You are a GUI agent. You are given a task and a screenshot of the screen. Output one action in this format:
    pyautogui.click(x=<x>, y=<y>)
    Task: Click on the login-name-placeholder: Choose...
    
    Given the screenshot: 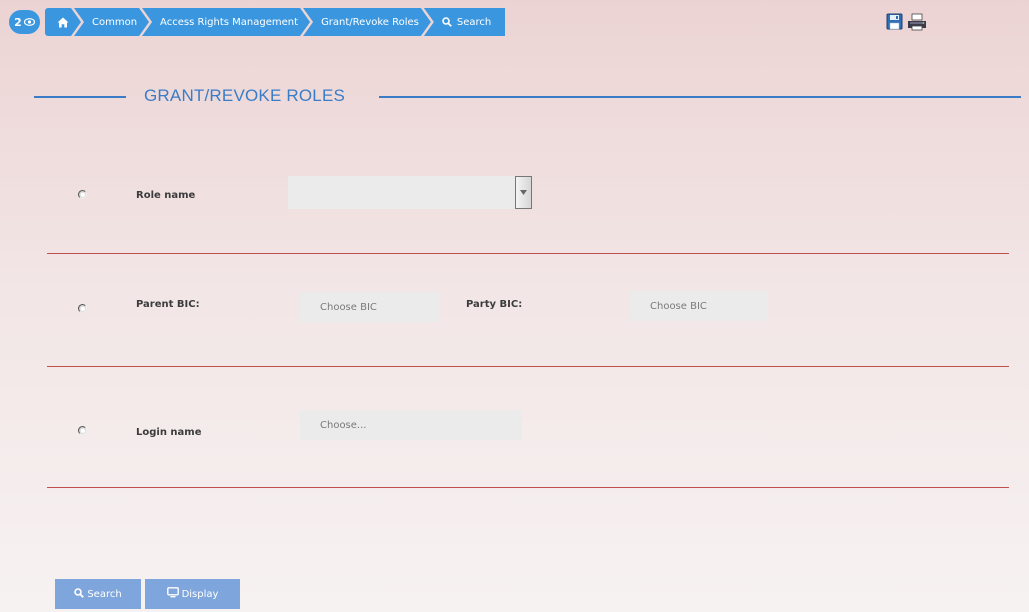 What is the action you would take?
    pyautogui.click(x=343, y=425)
    